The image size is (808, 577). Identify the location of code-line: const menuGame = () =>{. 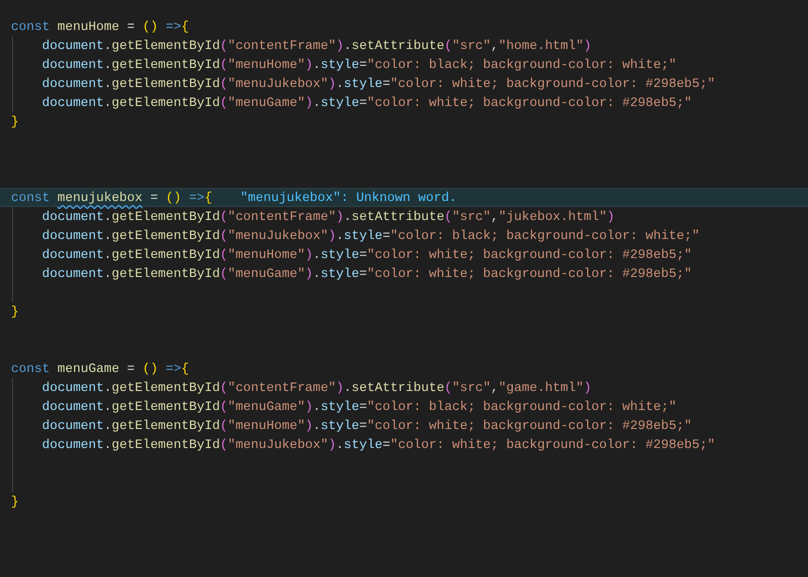
(100, 368).